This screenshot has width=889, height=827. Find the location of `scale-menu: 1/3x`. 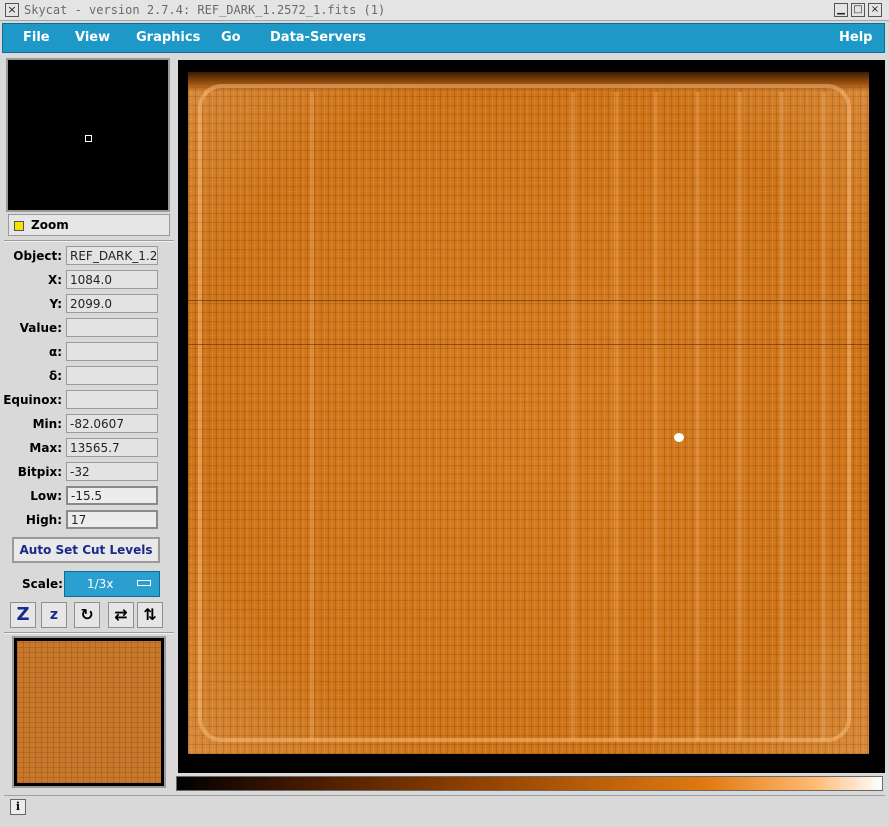

scale-menu: 1/3x is located at coordinates (112, 584).